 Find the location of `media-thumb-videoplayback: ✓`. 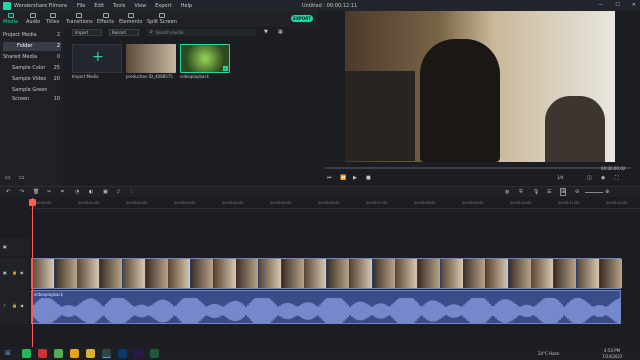

media-thumb-videoplayback: ✓ is located at coordinates (205, 58).